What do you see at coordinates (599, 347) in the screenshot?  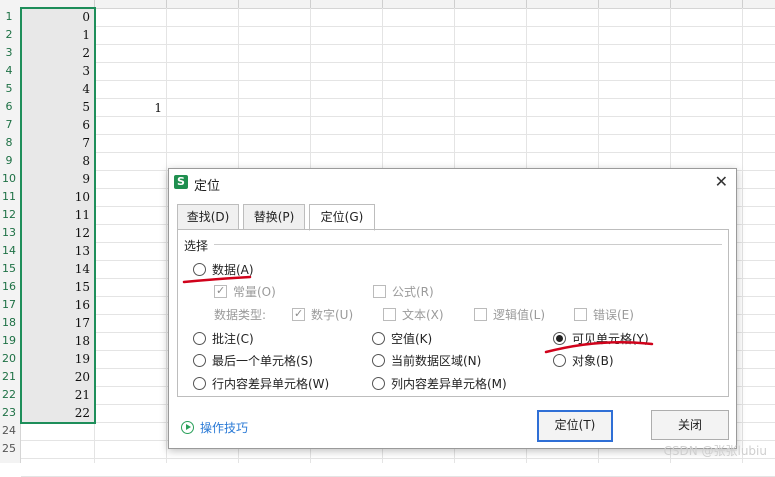 I see `annotation-underline-visible-cells` at bounding box center [599, 347].